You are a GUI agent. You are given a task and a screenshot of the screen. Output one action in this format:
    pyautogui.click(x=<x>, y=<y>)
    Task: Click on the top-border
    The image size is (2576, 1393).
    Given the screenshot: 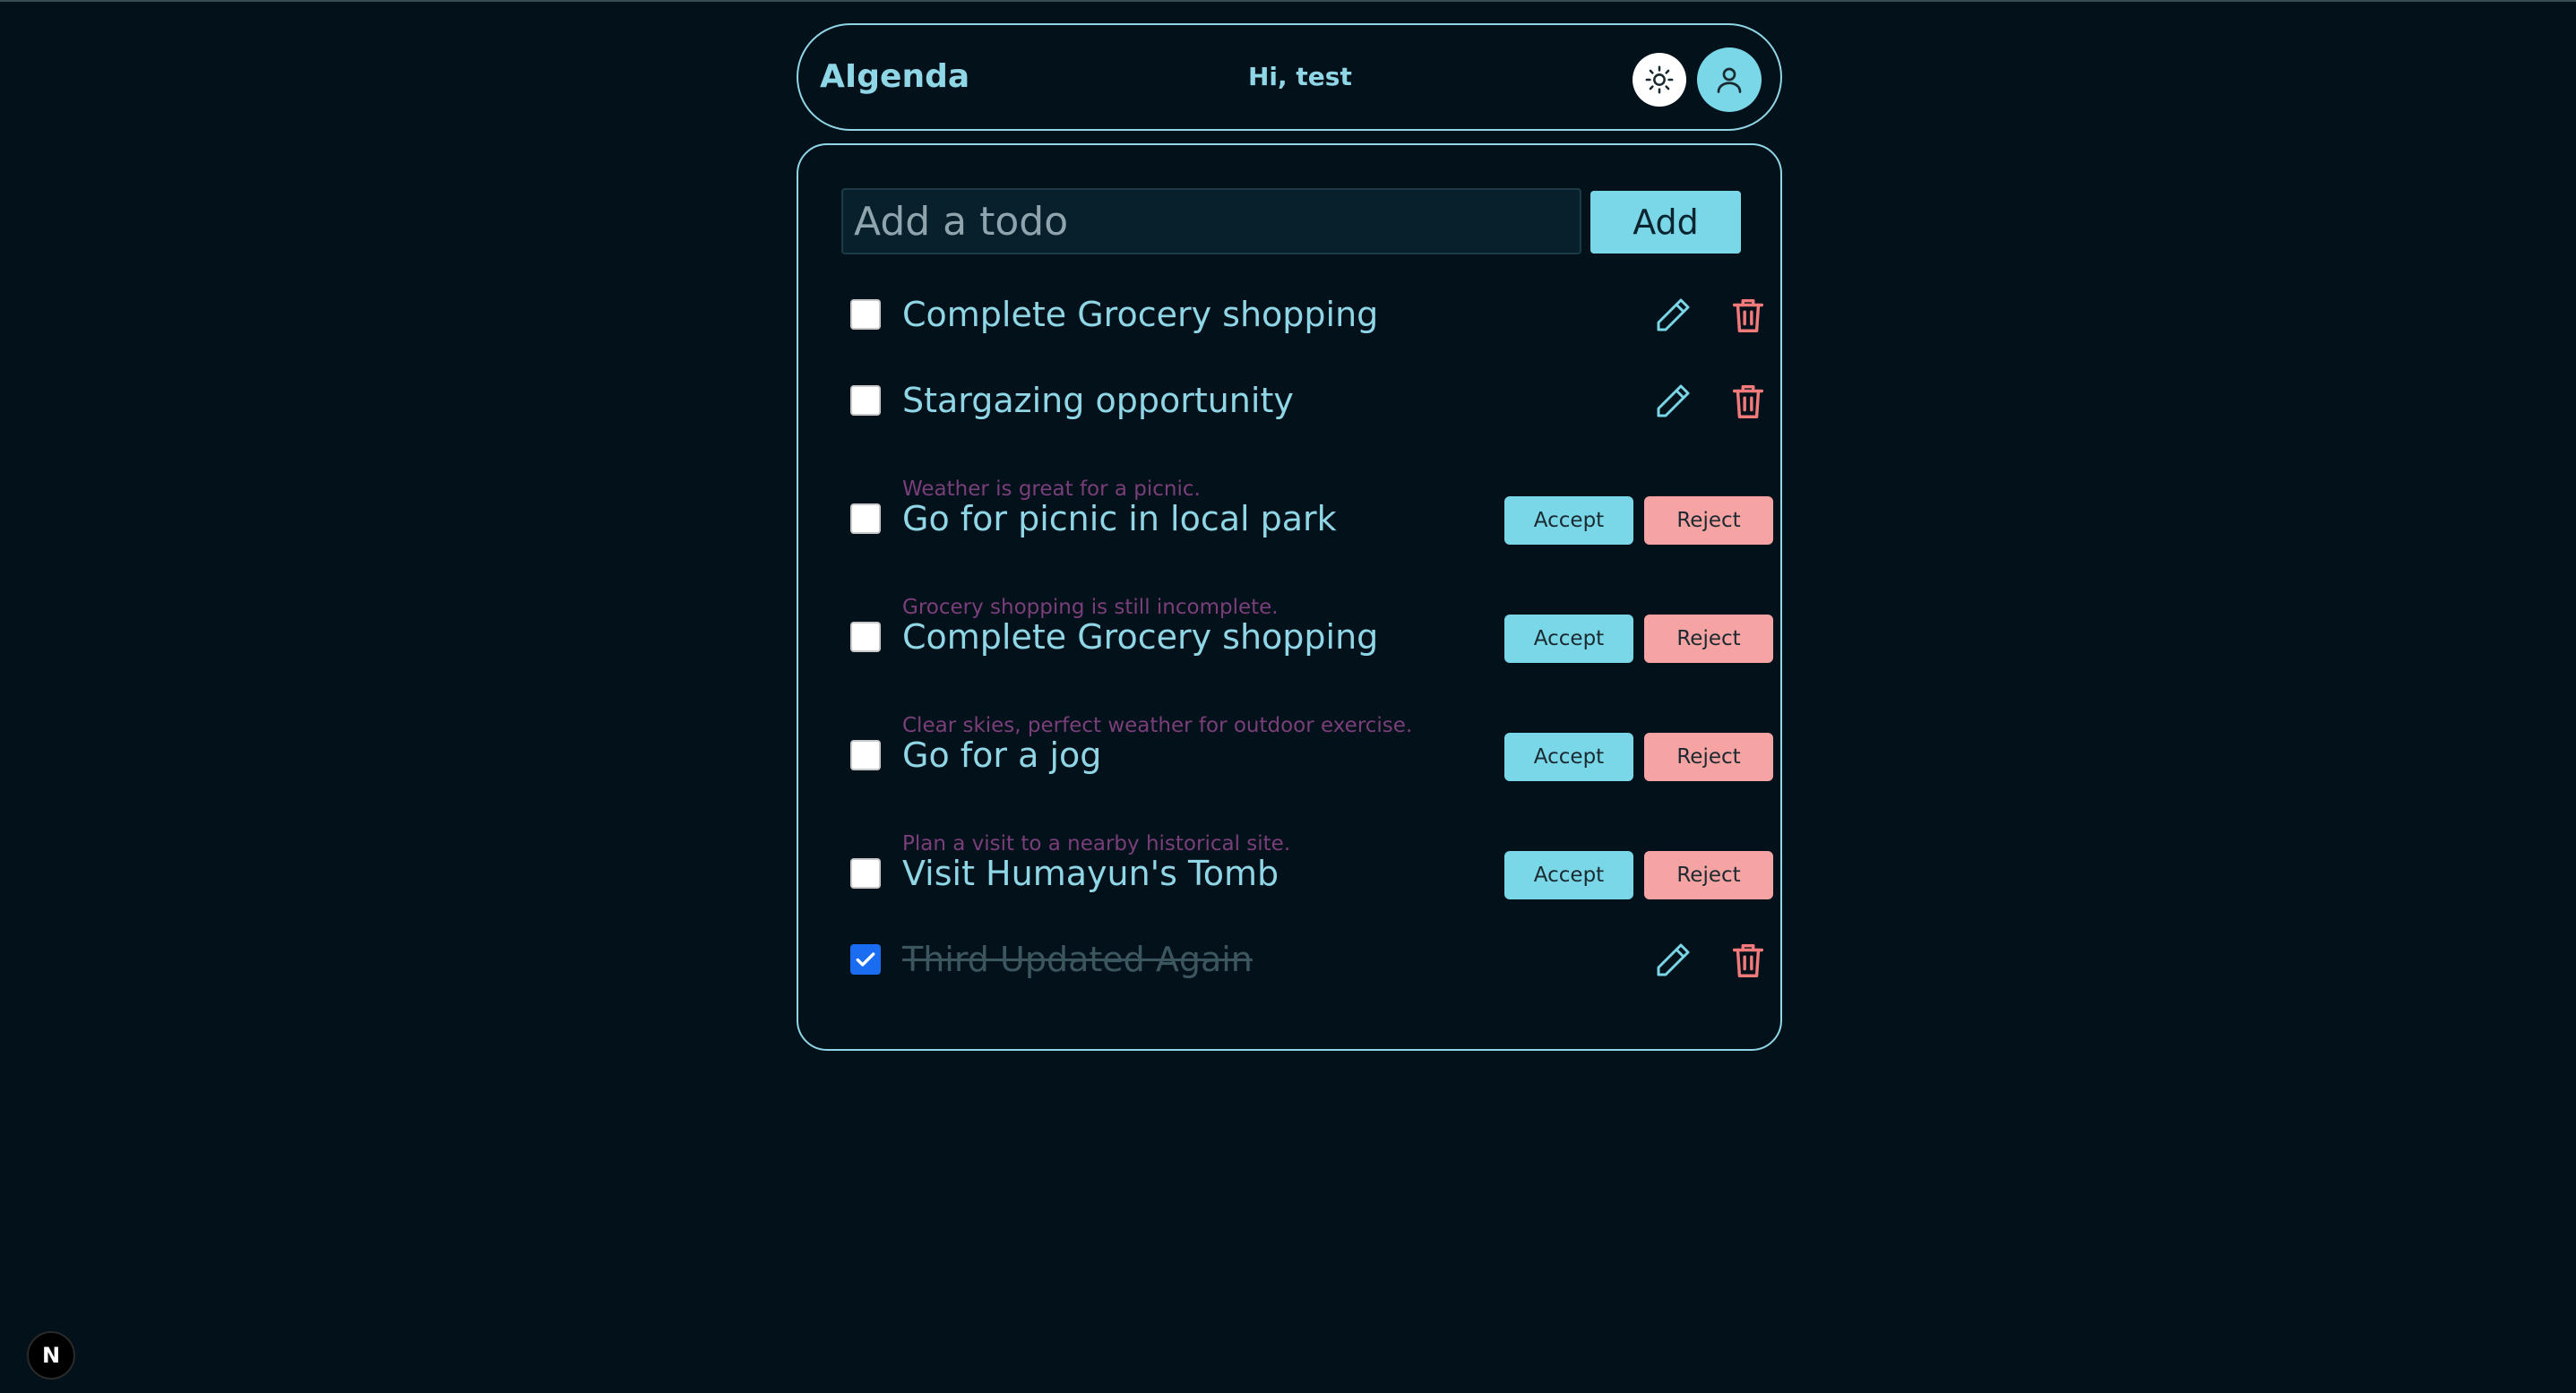 What is the action you would take?
    pyautogui.click(x=1288, y=1)
    